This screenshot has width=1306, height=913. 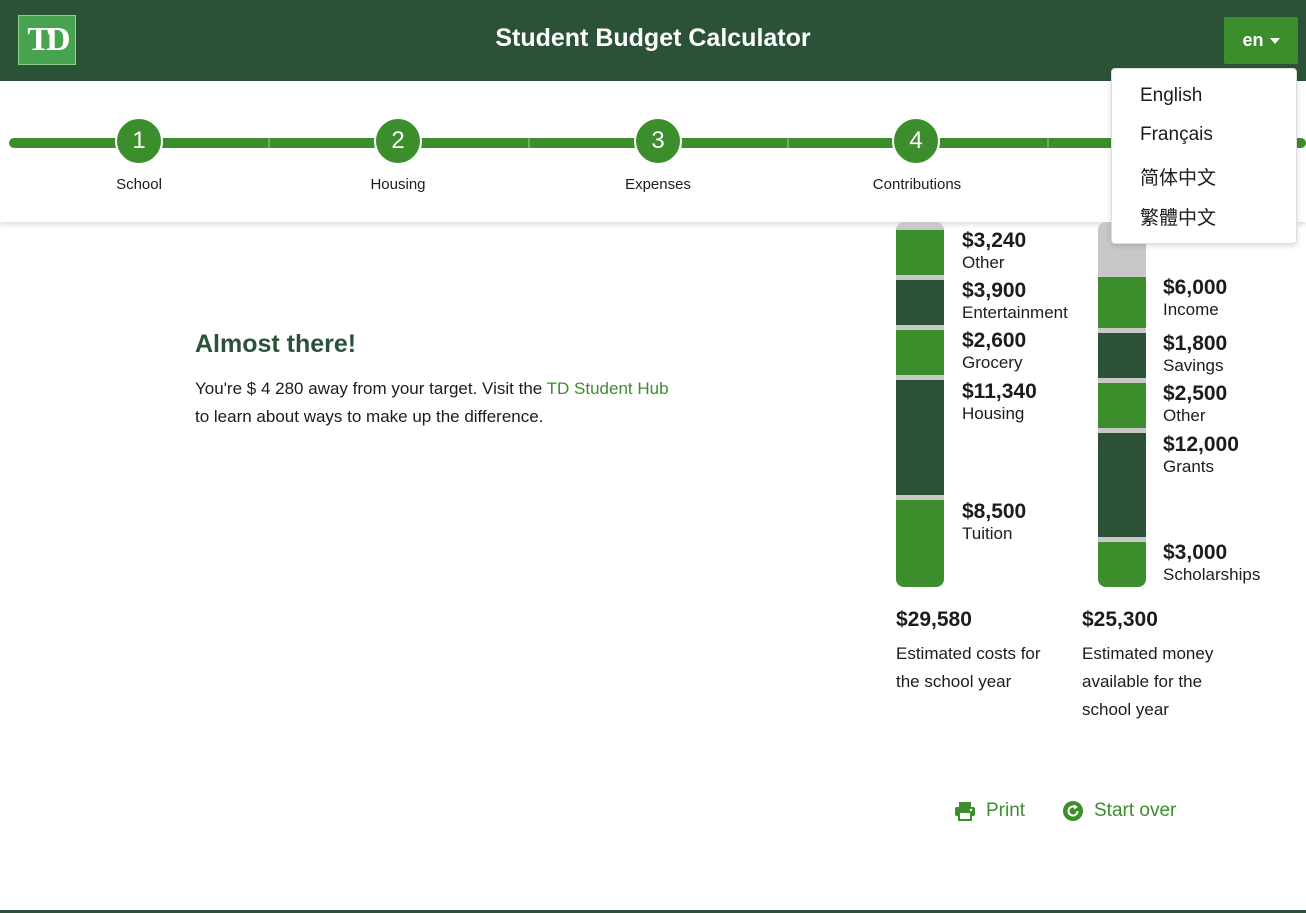 What do you see at coordinates (139, 184) in the screenshot?
I see `step-1-label: School` at bounding box center [139, 184].